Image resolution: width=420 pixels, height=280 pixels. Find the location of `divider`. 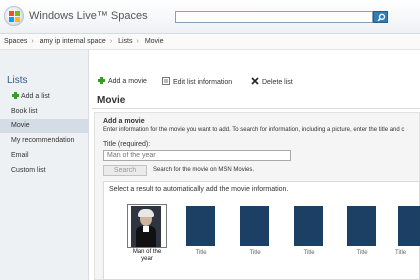

divider is located at coordinates (256, 108).